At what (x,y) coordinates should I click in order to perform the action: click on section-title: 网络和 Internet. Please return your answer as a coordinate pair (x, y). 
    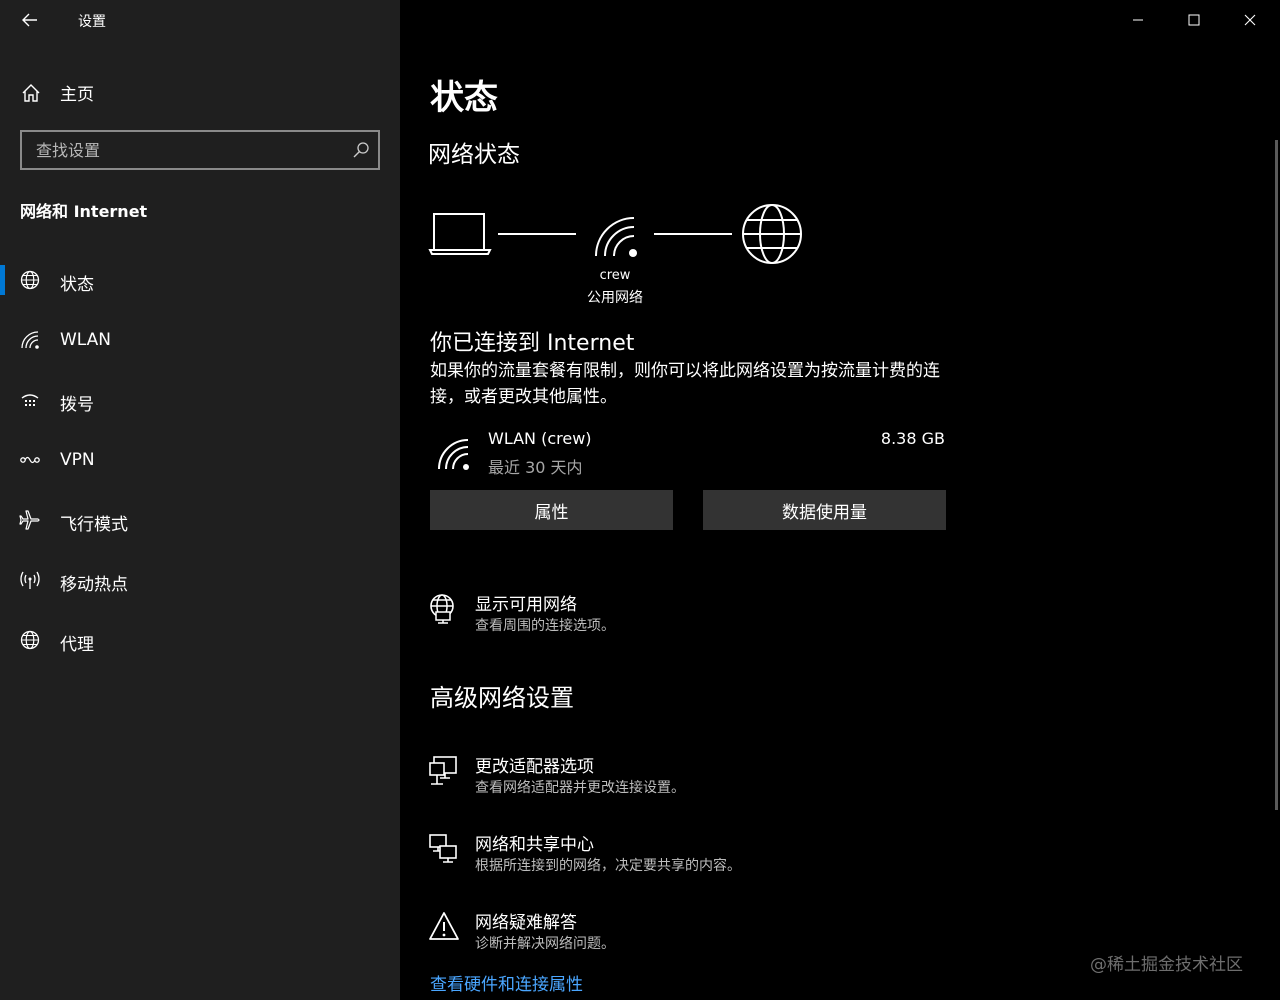
    Looking at the image, I should click on (84, 211).